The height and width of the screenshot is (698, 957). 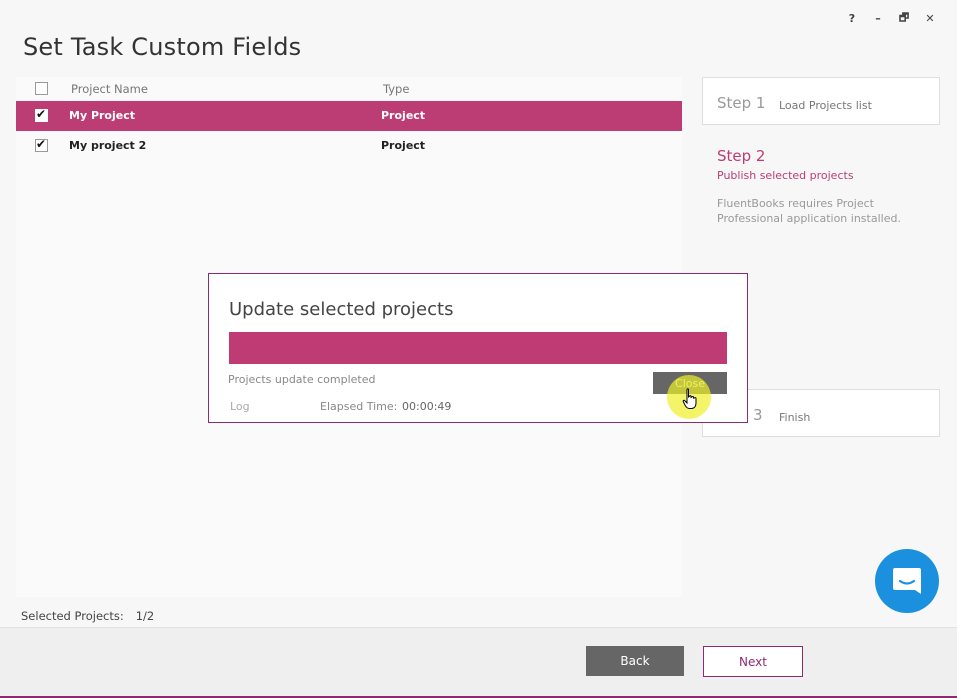 I want to click on selected-projects-status: Selected Projects: 1/2, so click(x=87, y=616).